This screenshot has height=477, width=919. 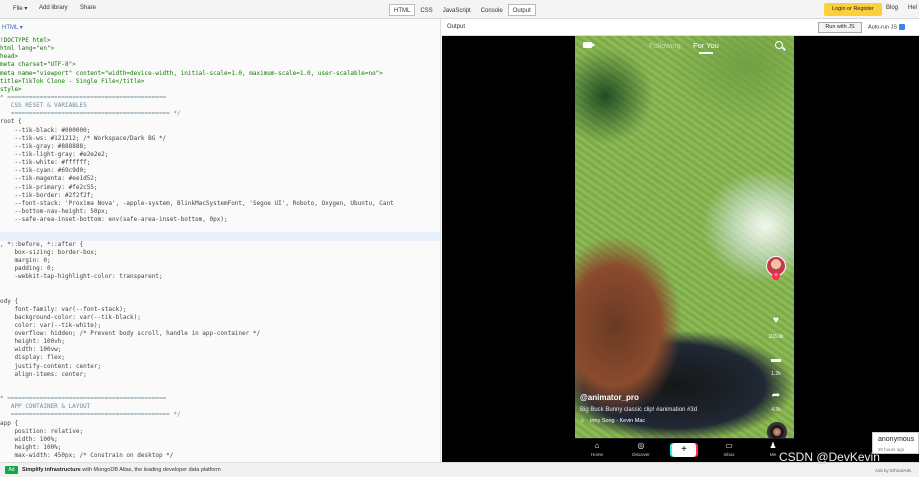 I want to click on code-line: APP CONTAINER & LAYOUT, so click(x=220, y=407).